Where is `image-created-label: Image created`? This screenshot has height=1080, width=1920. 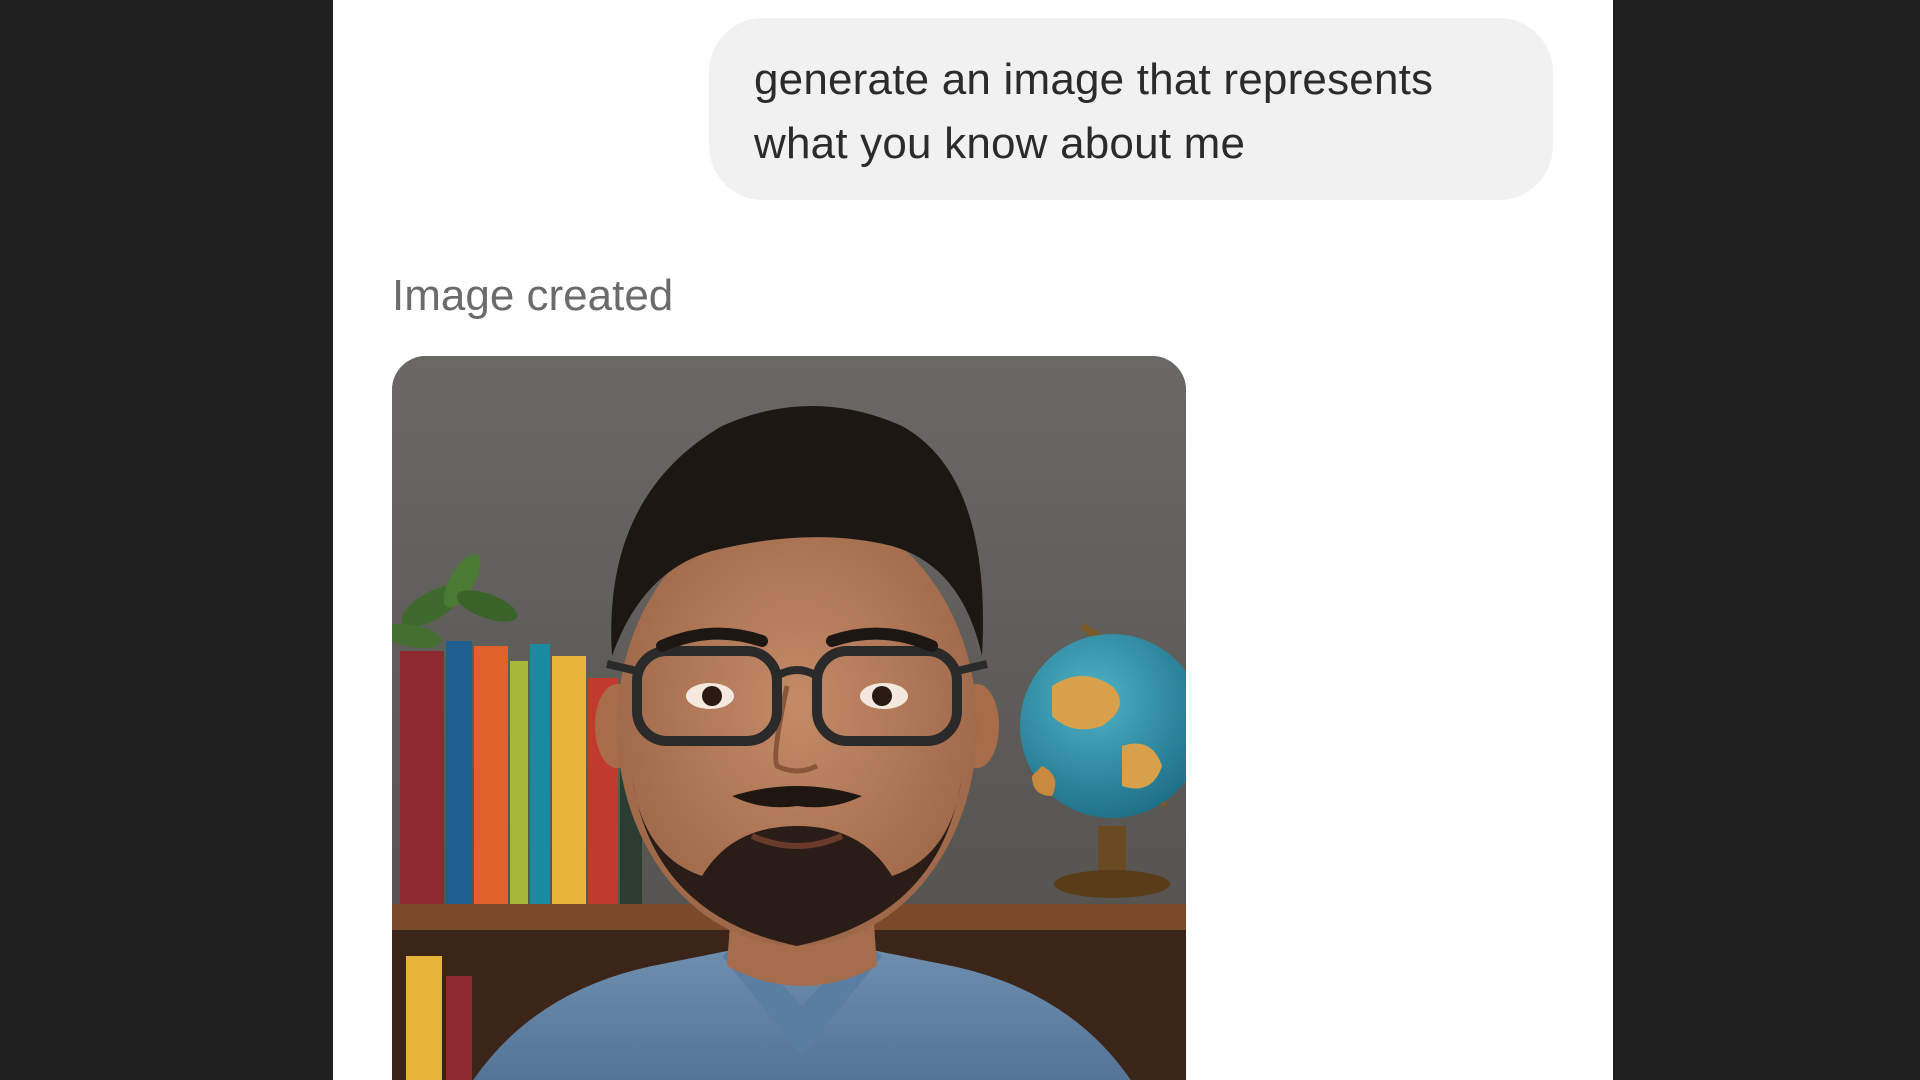 image-created-label: Image created is located at coordinates (533, 295).